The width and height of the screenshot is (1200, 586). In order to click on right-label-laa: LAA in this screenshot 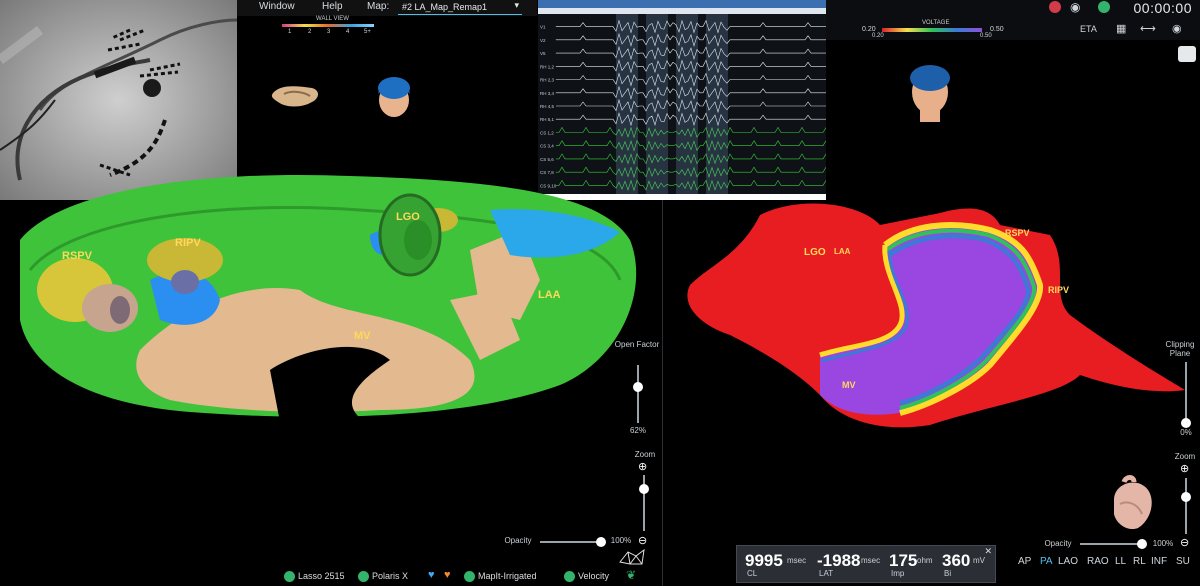, I will do `click(842, 251)`.